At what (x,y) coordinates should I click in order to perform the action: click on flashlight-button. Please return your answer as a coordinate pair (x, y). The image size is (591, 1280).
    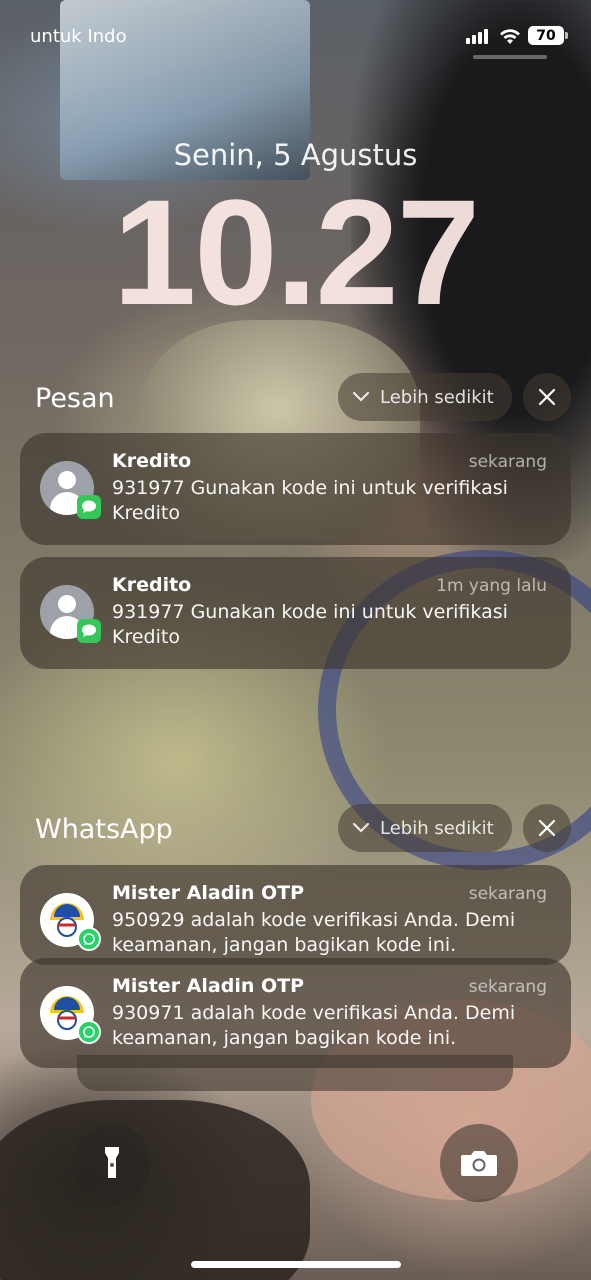
    Looking at the image, I should click on (112, 1163).